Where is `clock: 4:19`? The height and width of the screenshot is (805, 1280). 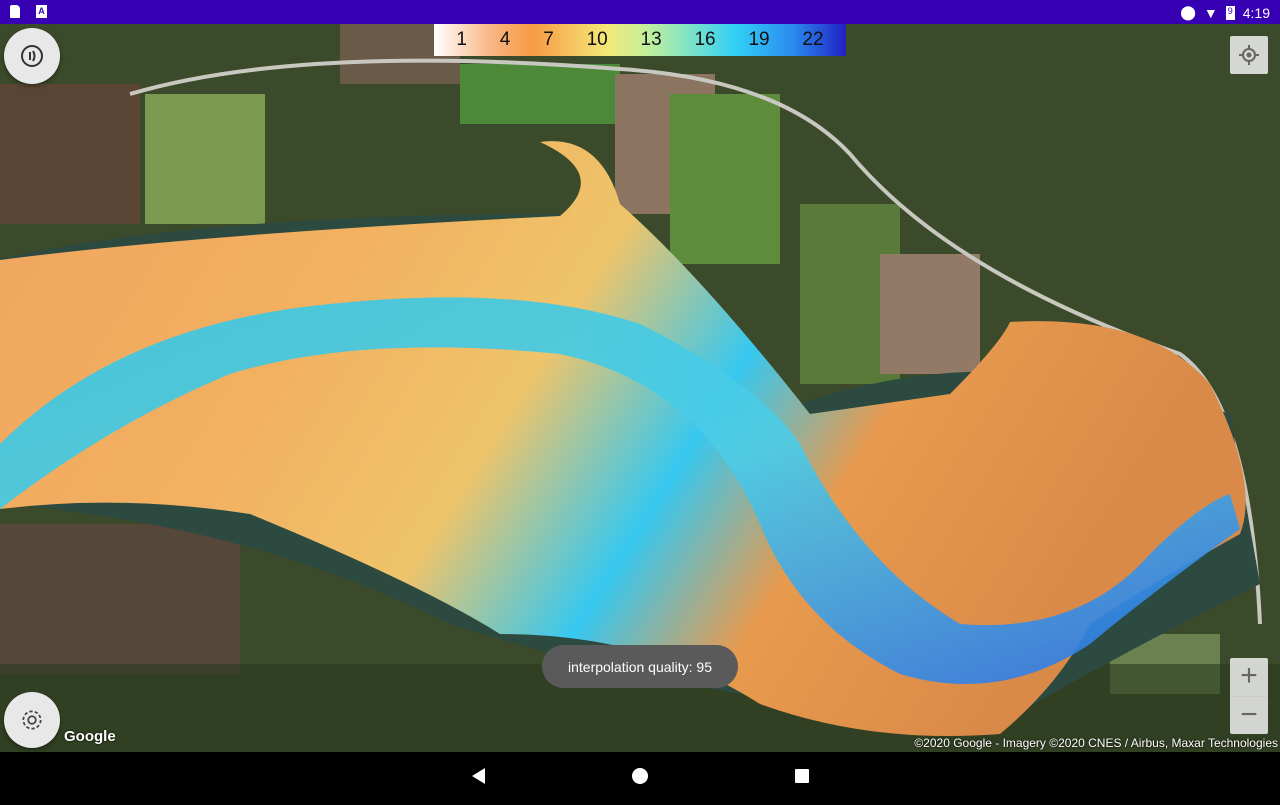
clock: 4:19 is located at coordinates (1256, 12).